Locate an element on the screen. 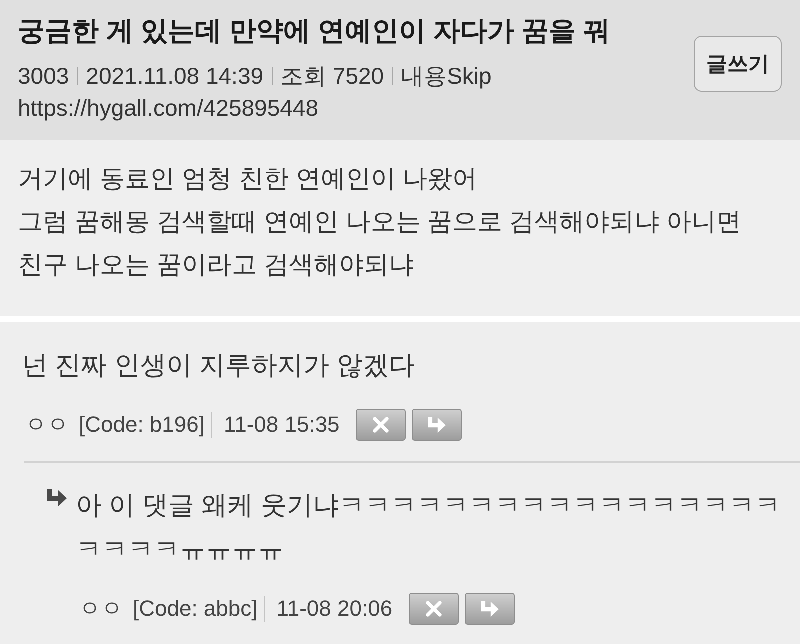  post-paragraph: 그럼 꿈해몽 검색할때 연예인 나오는 꿈으로 검색해야되냐 아니면 친구 나오는 꿈이라고 검색해야되냐 is located at coordinates (380, 244).